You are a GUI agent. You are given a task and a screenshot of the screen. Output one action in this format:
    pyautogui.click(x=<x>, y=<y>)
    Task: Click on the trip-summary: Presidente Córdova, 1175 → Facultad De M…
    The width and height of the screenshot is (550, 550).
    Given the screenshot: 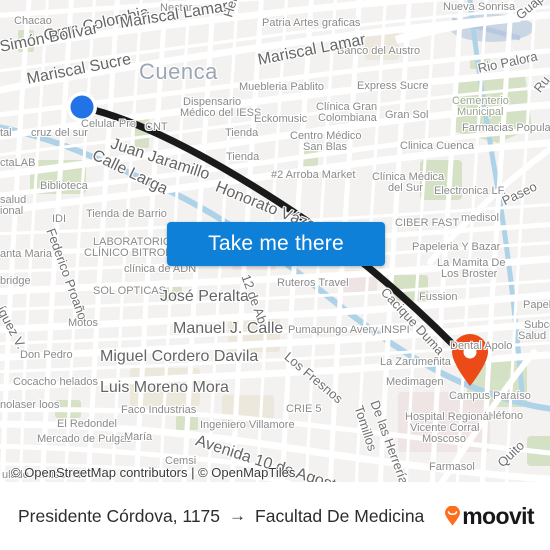 What is the action you would take?
    pyautogui.click(x=231, y=516)
    